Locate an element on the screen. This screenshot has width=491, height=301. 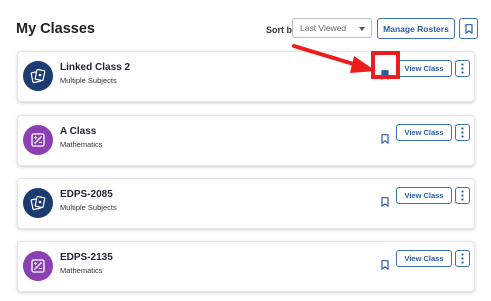
annotation-arrow is located at coordinates (334, 58).